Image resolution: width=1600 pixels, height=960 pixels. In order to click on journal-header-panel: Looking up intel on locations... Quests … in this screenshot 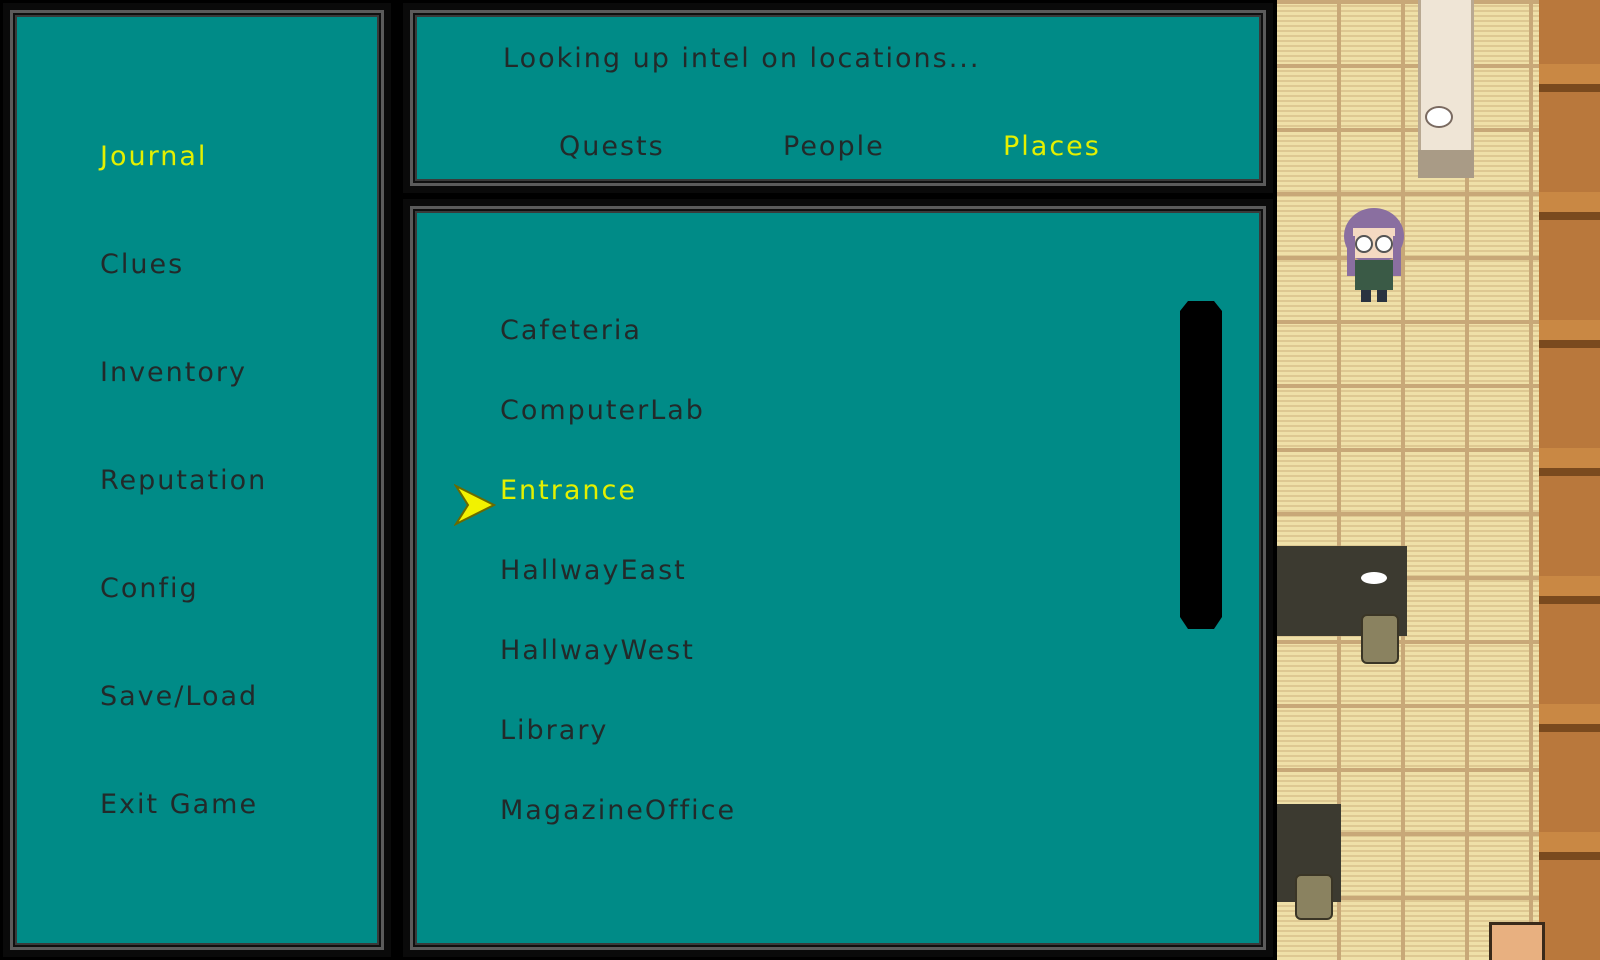, I will do `click(838, 98)`.